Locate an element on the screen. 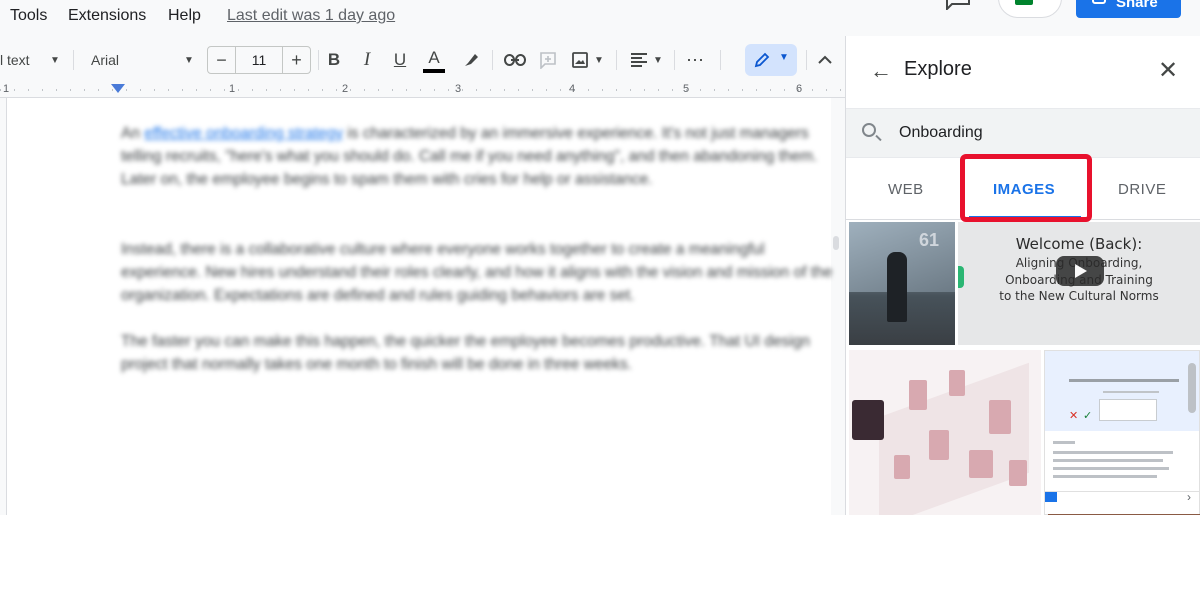 The height and width of the screenshot is (600, 1200). document-scrollbar is located at coordinates (836, 243).